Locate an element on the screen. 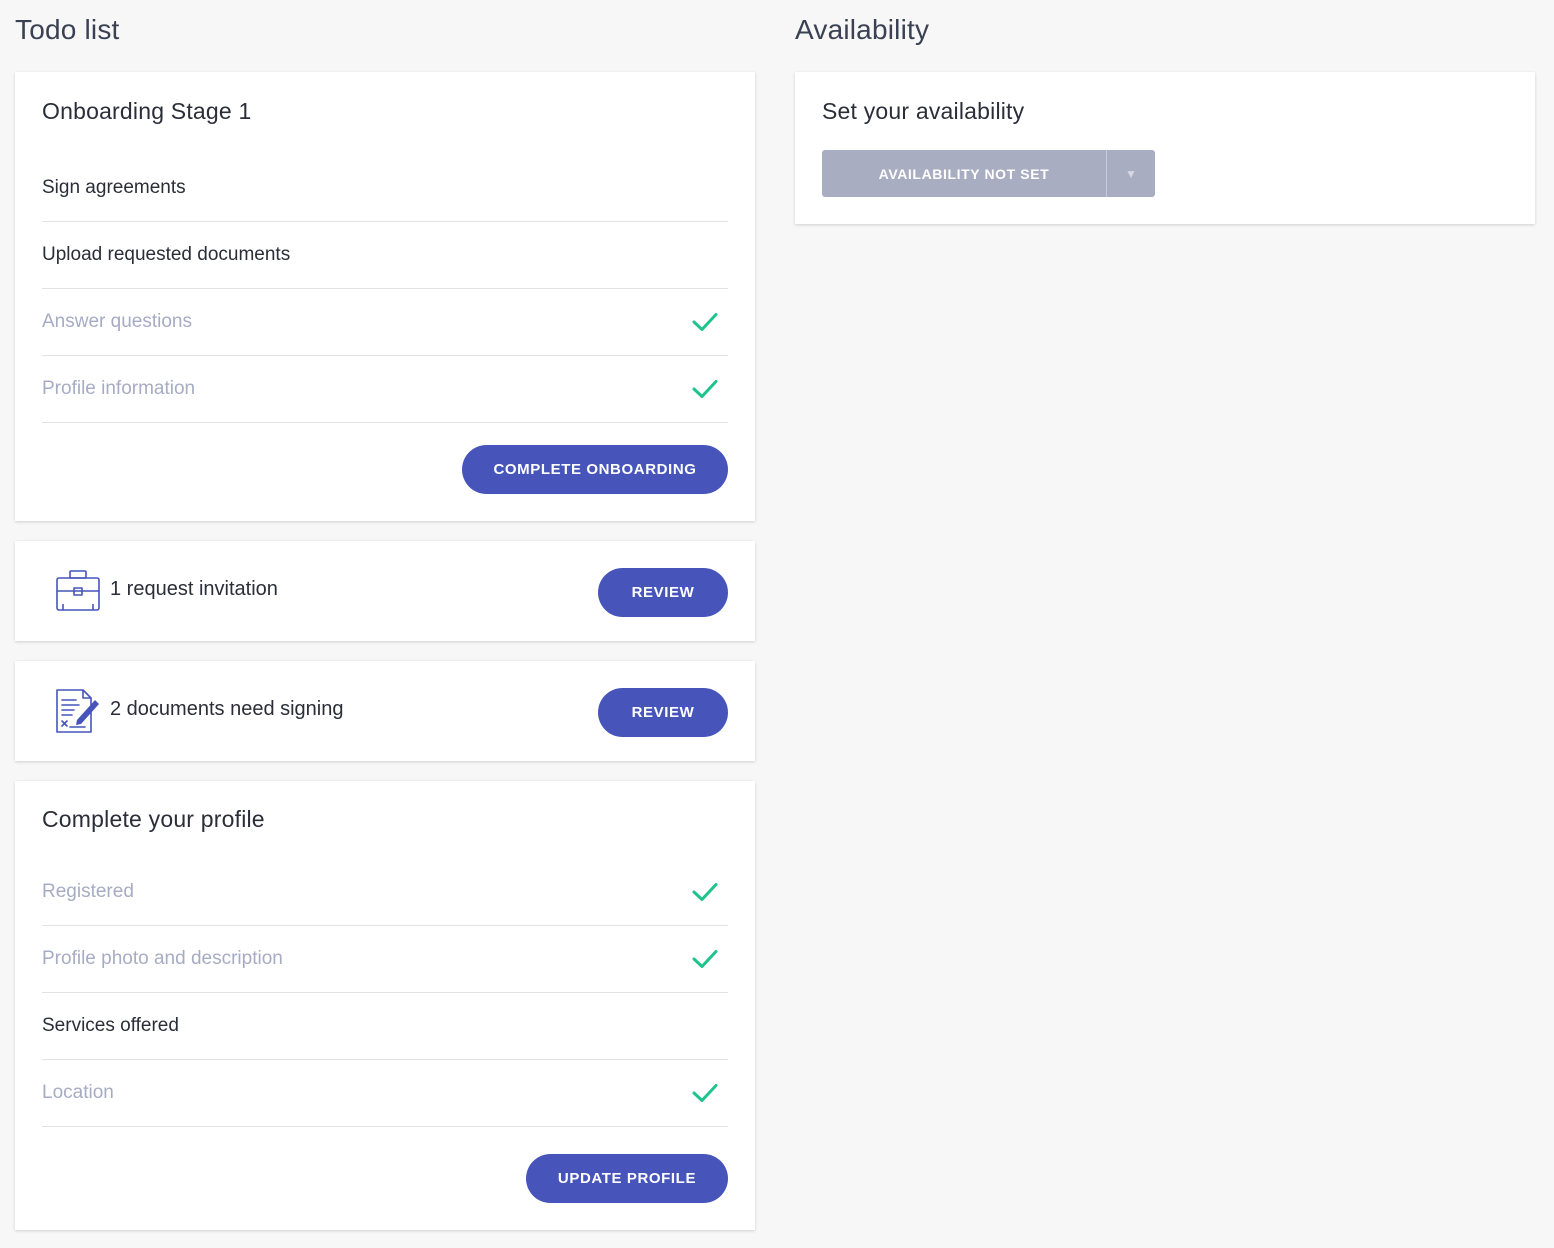 The height and width of the screenshot is (1248, 1554). availability-dropdown-label: AVAILABILITY NOT SET is located at coordinates (964, 173).